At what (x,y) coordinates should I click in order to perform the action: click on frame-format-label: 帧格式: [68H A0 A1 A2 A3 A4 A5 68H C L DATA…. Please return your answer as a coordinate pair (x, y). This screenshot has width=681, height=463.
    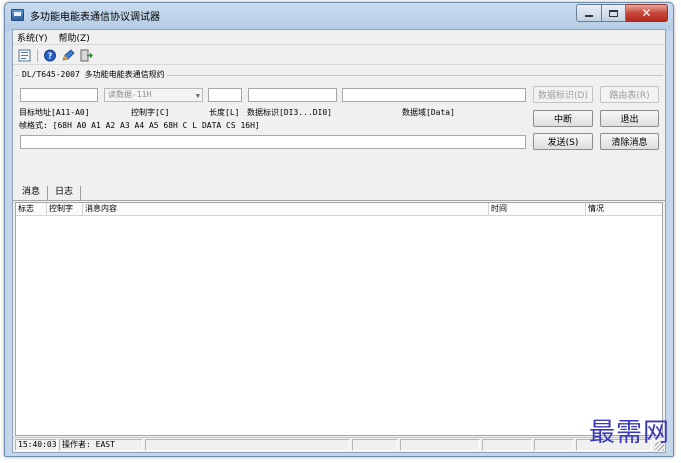
    Looking at the image, I should click on (139, 125).